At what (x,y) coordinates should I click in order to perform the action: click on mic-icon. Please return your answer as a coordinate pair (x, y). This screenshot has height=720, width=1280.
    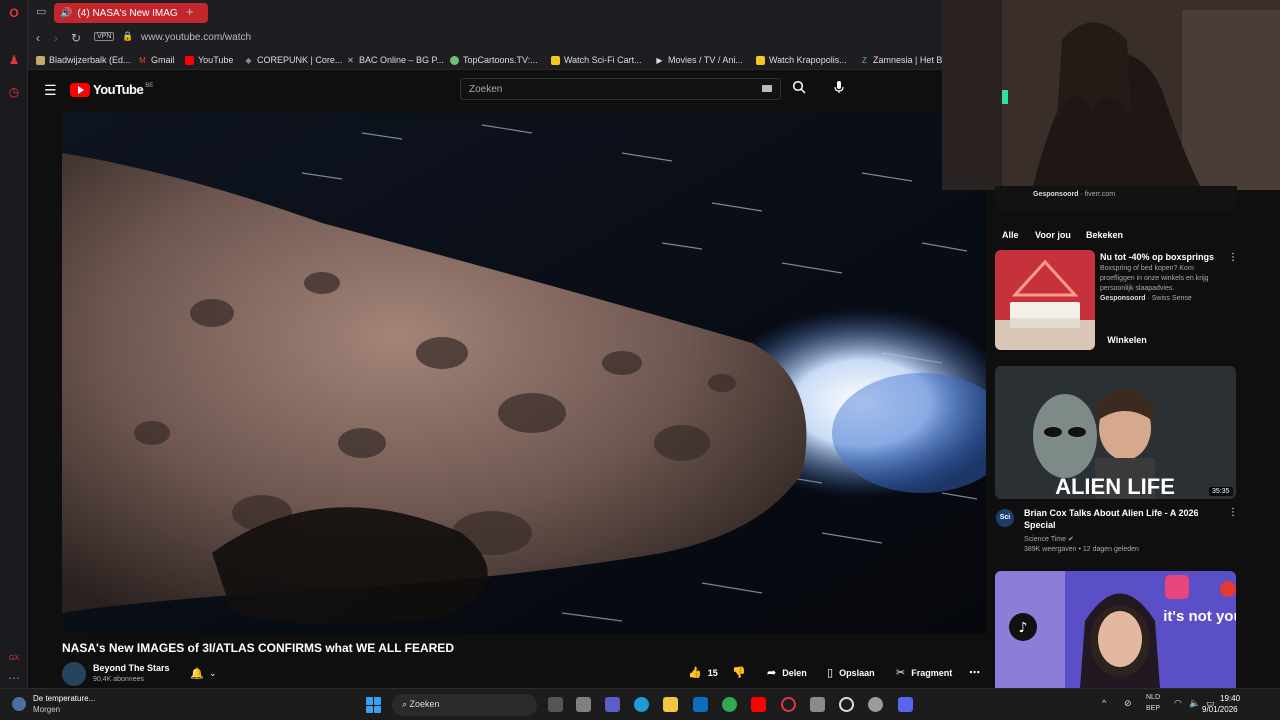
    Looking at the image, I should click on (839, 87).